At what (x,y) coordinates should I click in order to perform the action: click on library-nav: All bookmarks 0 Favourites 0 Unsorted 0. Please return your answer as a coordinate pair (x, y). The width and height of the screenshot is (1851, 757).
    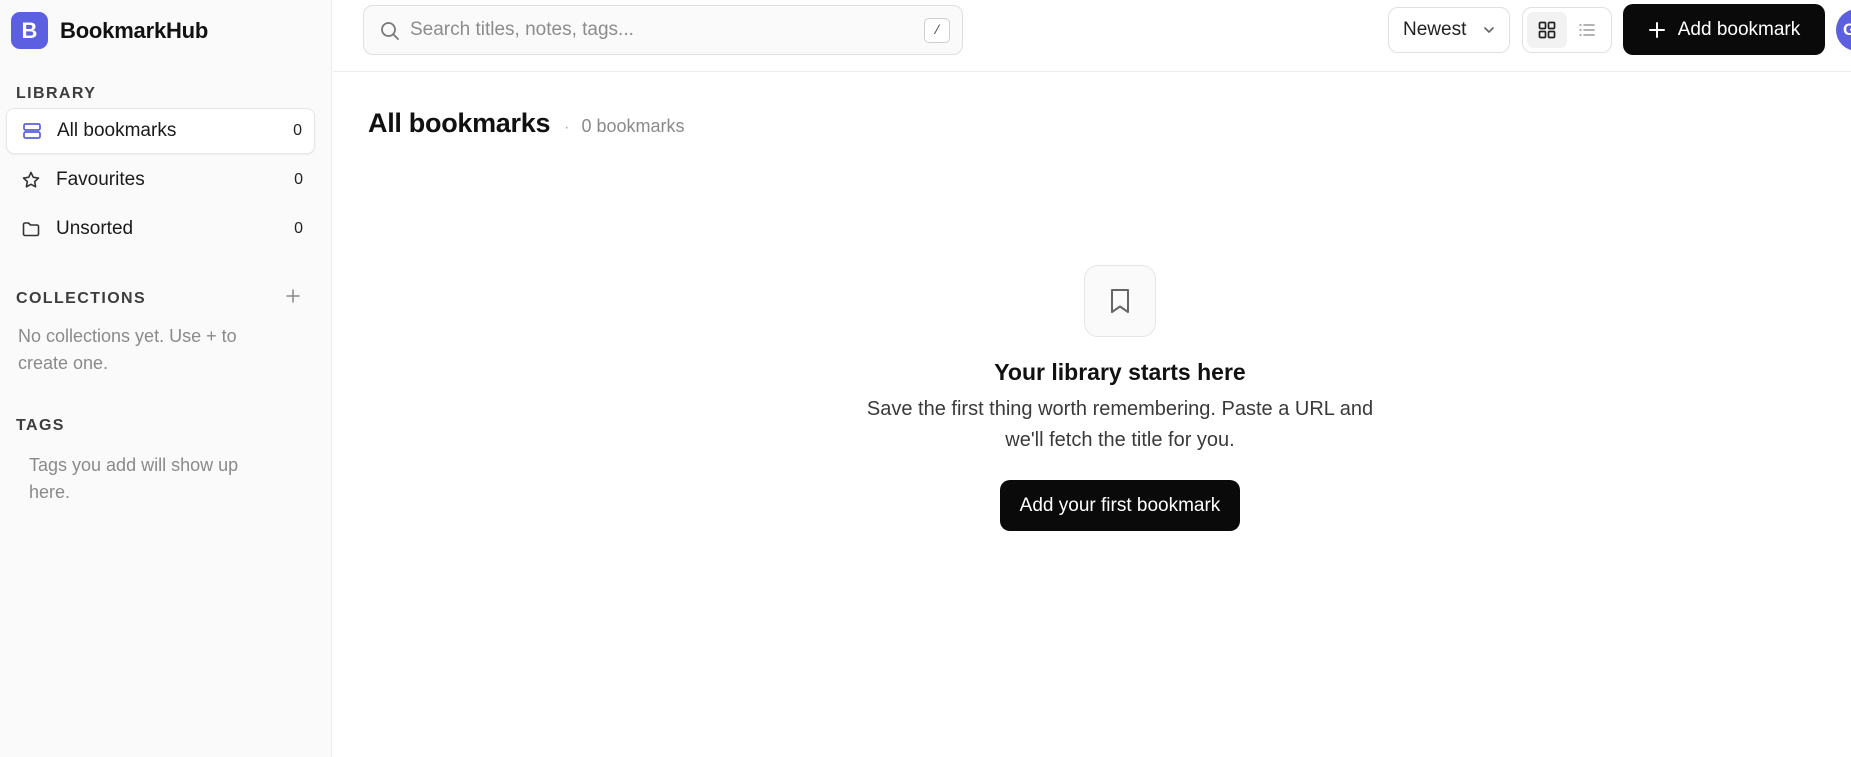
    Looking at the image, I should click on (160, 181).